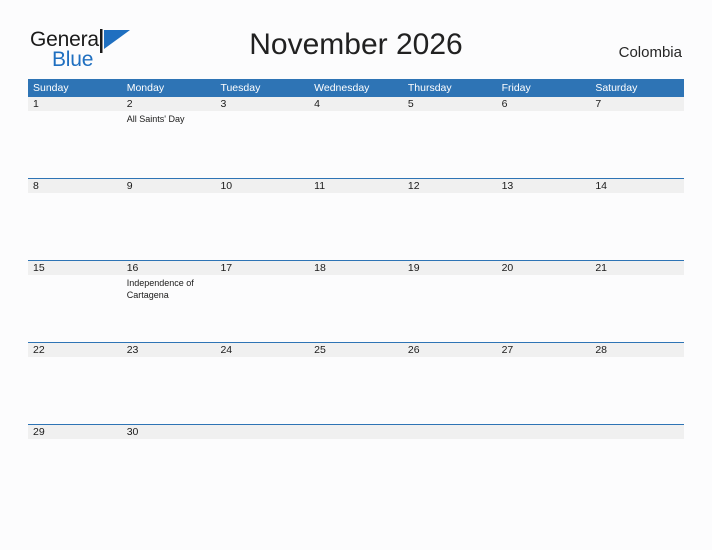 This screenshot has width=712, height=550. What do you see at coordinates (410, 104) in the screenshot?
I see `day-number: 5` at bounding box center [410, 104].